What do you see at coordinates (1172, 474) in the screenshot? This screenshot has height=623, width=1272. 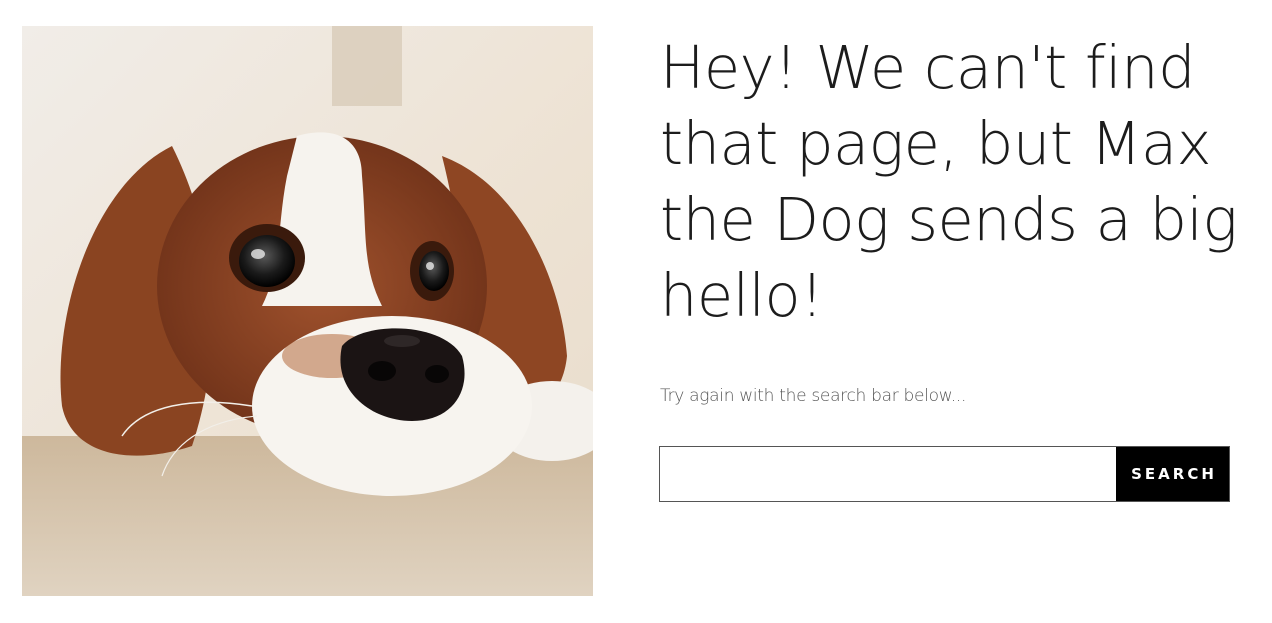 I see `search-button: SEARCH` at bounding box center [1172, 474].